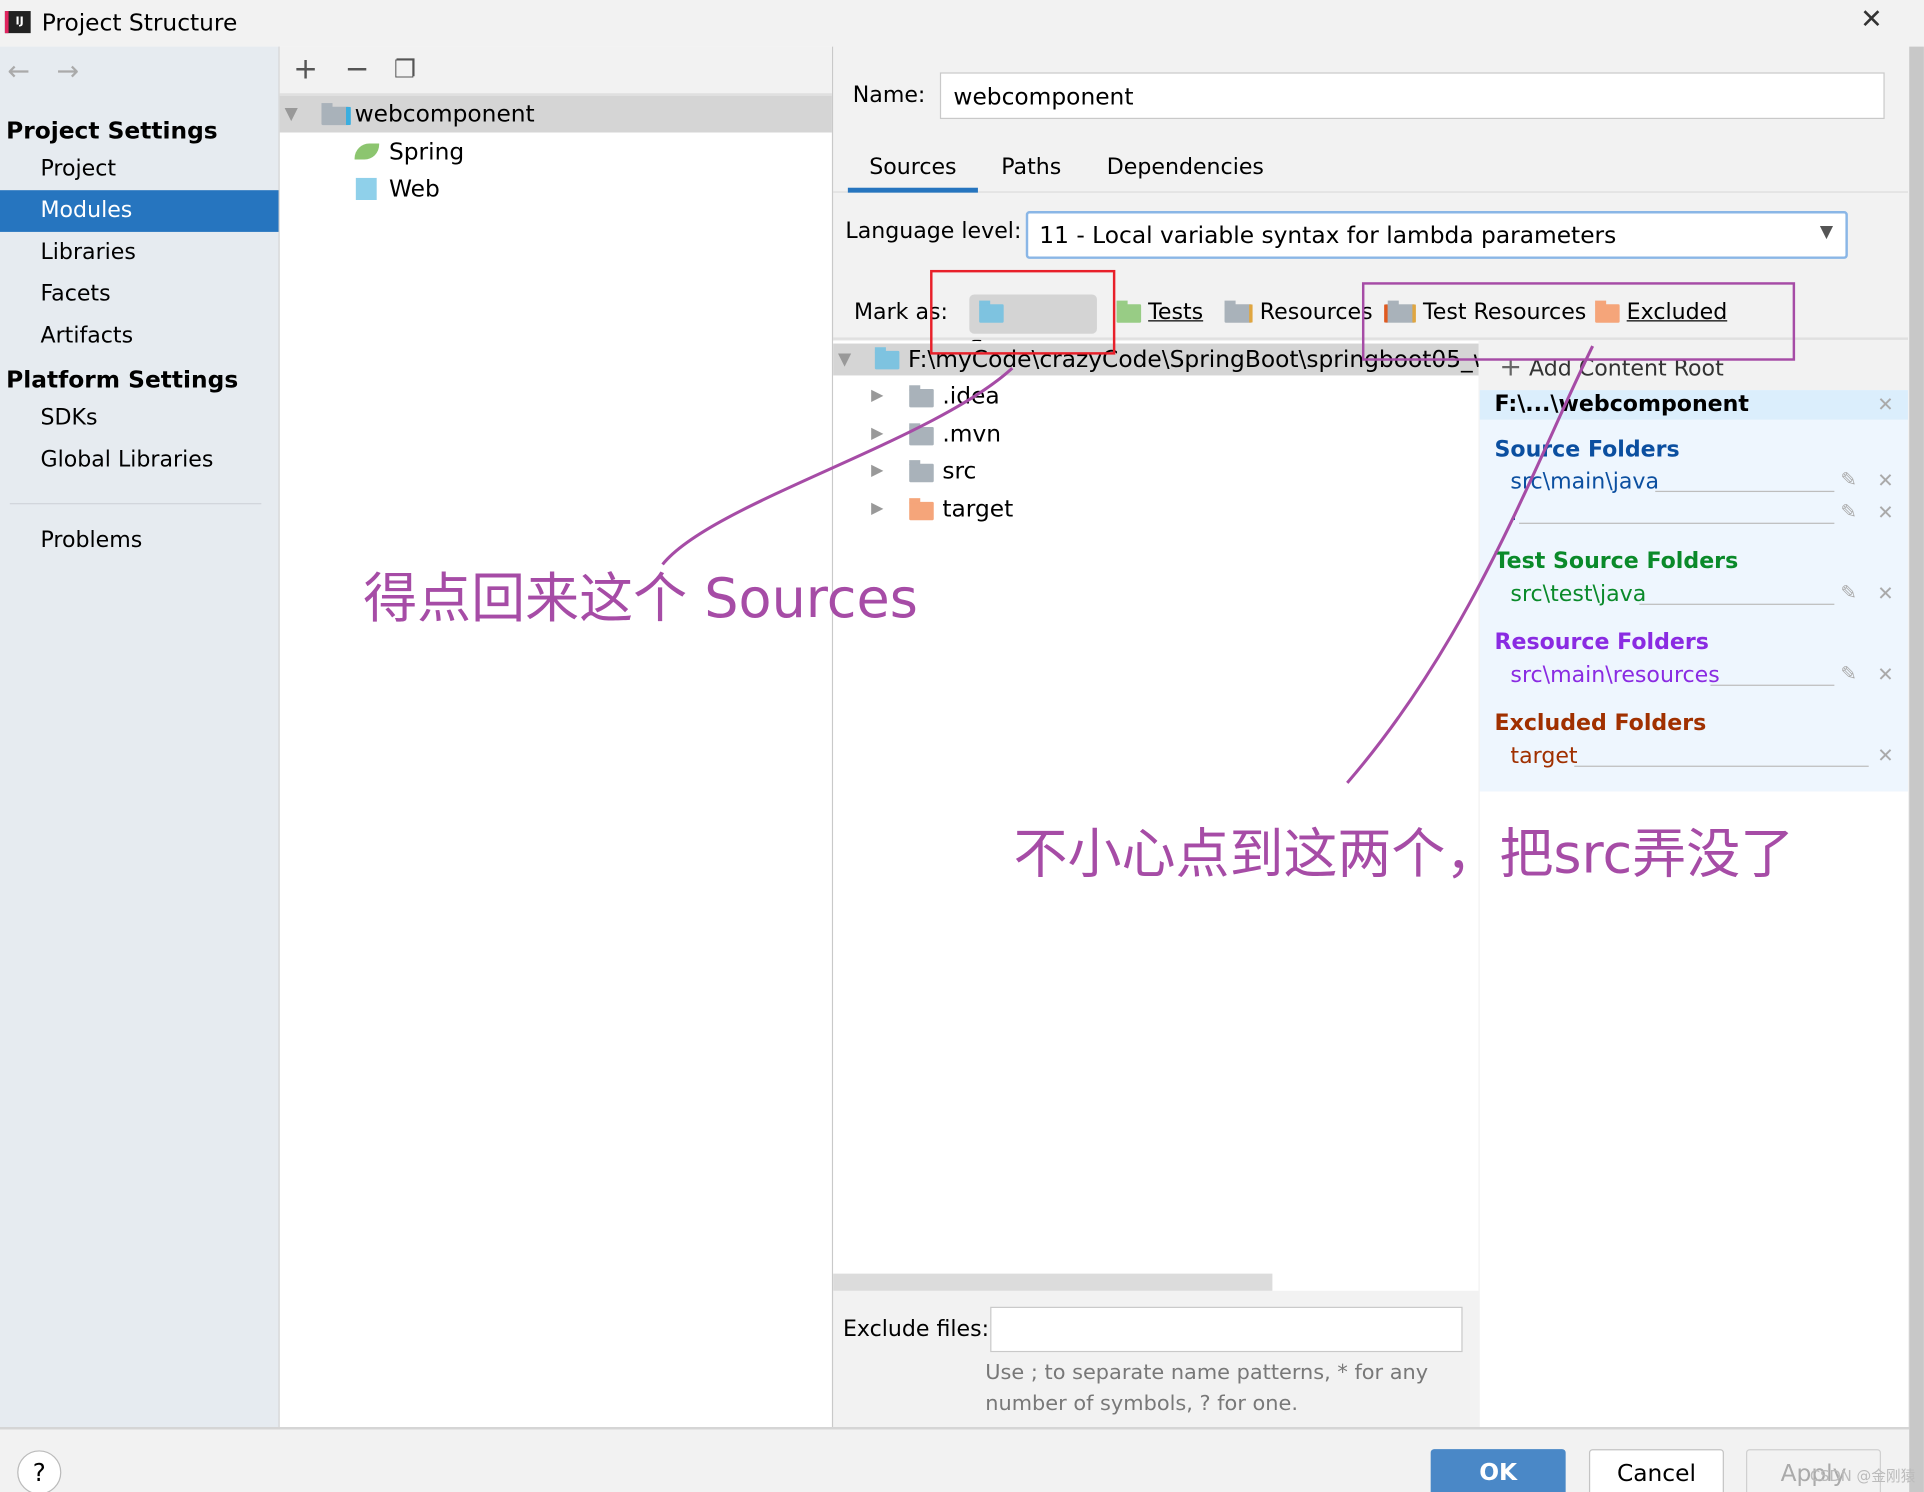  I want to click on annotation-note-1: 得点回来这个 Sources, so click(640, 599).